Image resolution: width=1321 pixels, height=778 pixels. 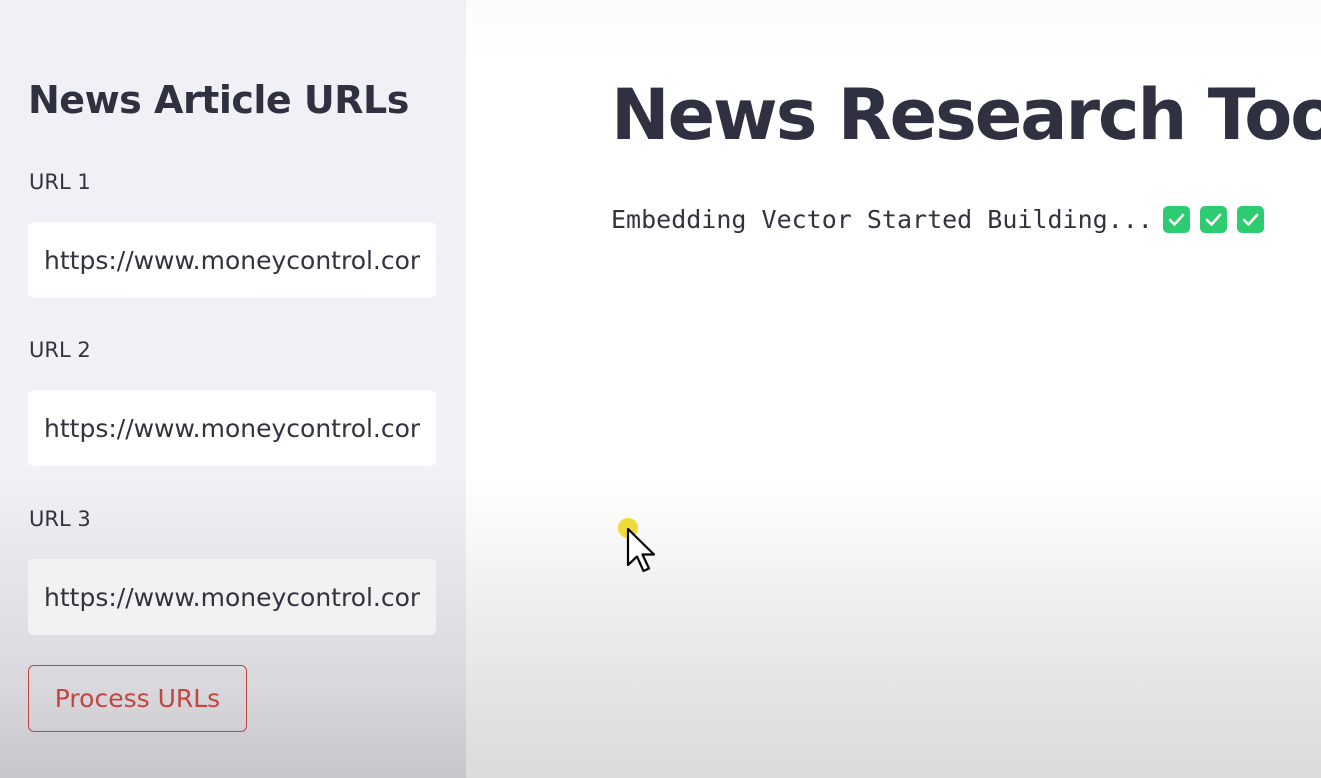 I want to click on url-3-input, so click(x=232, y=597).